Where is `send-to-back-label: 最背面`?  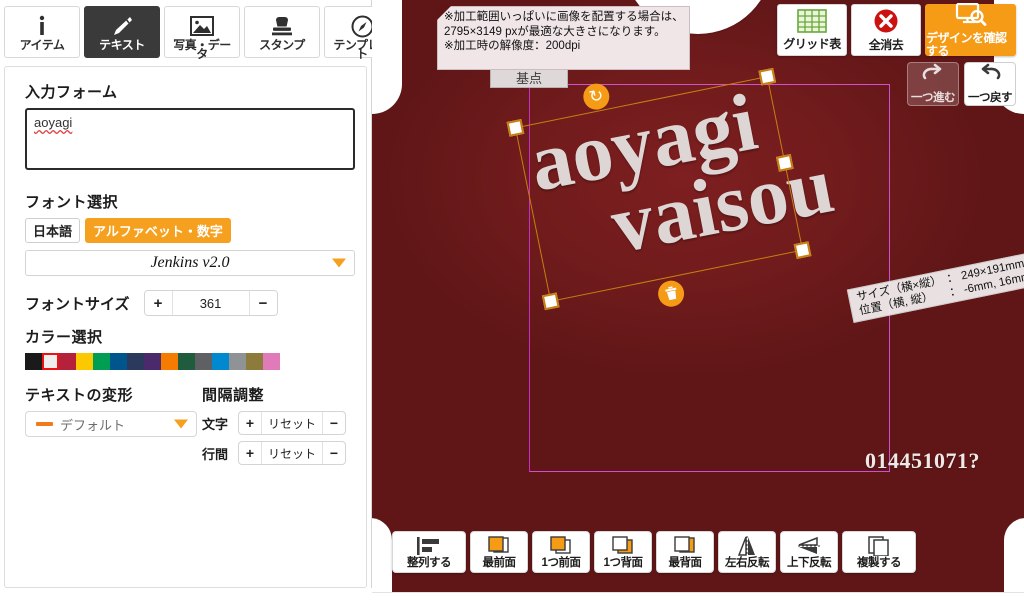
send-to-back-label: 最背面 is located at coordinates (685, 562).